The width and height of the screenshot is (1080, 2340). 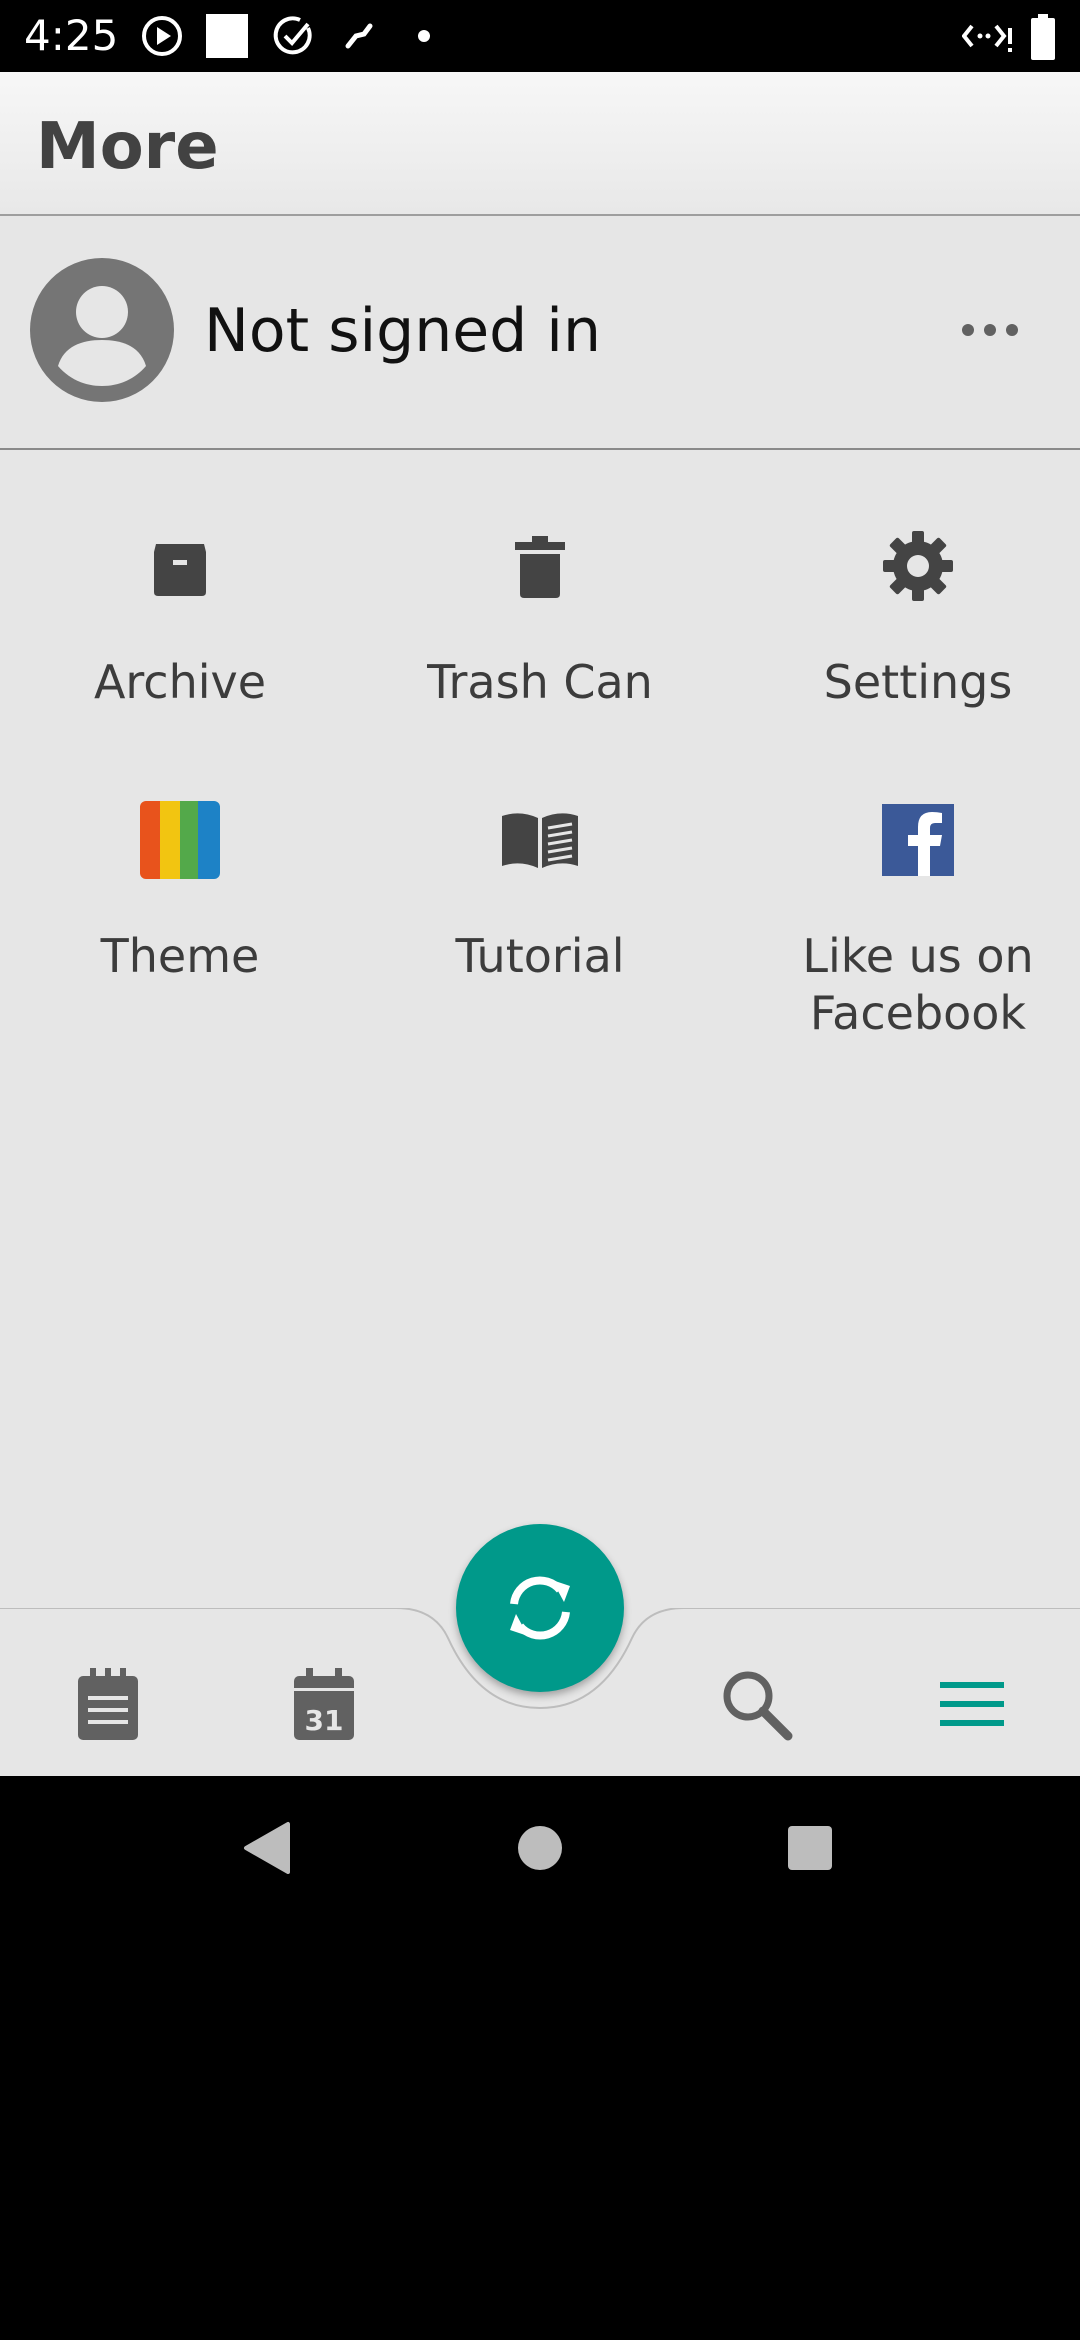 What do you see at coordinates (987, 38) in the screenshot?
I see `vibrate-signal-icon` at bounding box center [987, 38].